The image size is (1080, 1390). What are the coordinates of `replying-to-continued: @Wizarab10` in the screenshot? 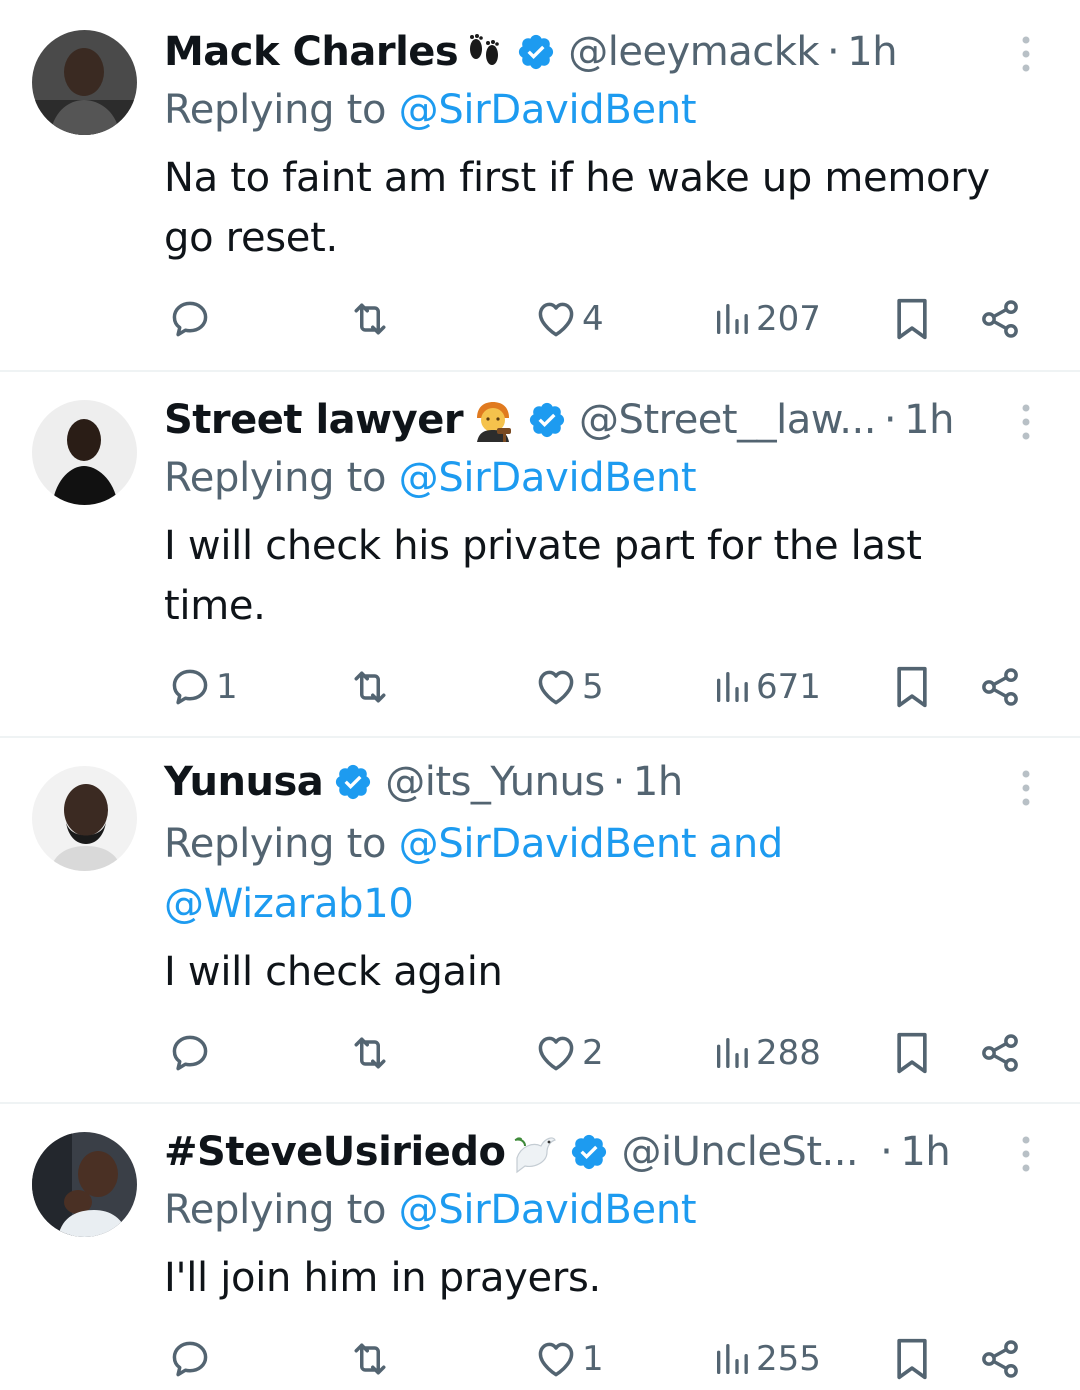 It's located at (592, 904).